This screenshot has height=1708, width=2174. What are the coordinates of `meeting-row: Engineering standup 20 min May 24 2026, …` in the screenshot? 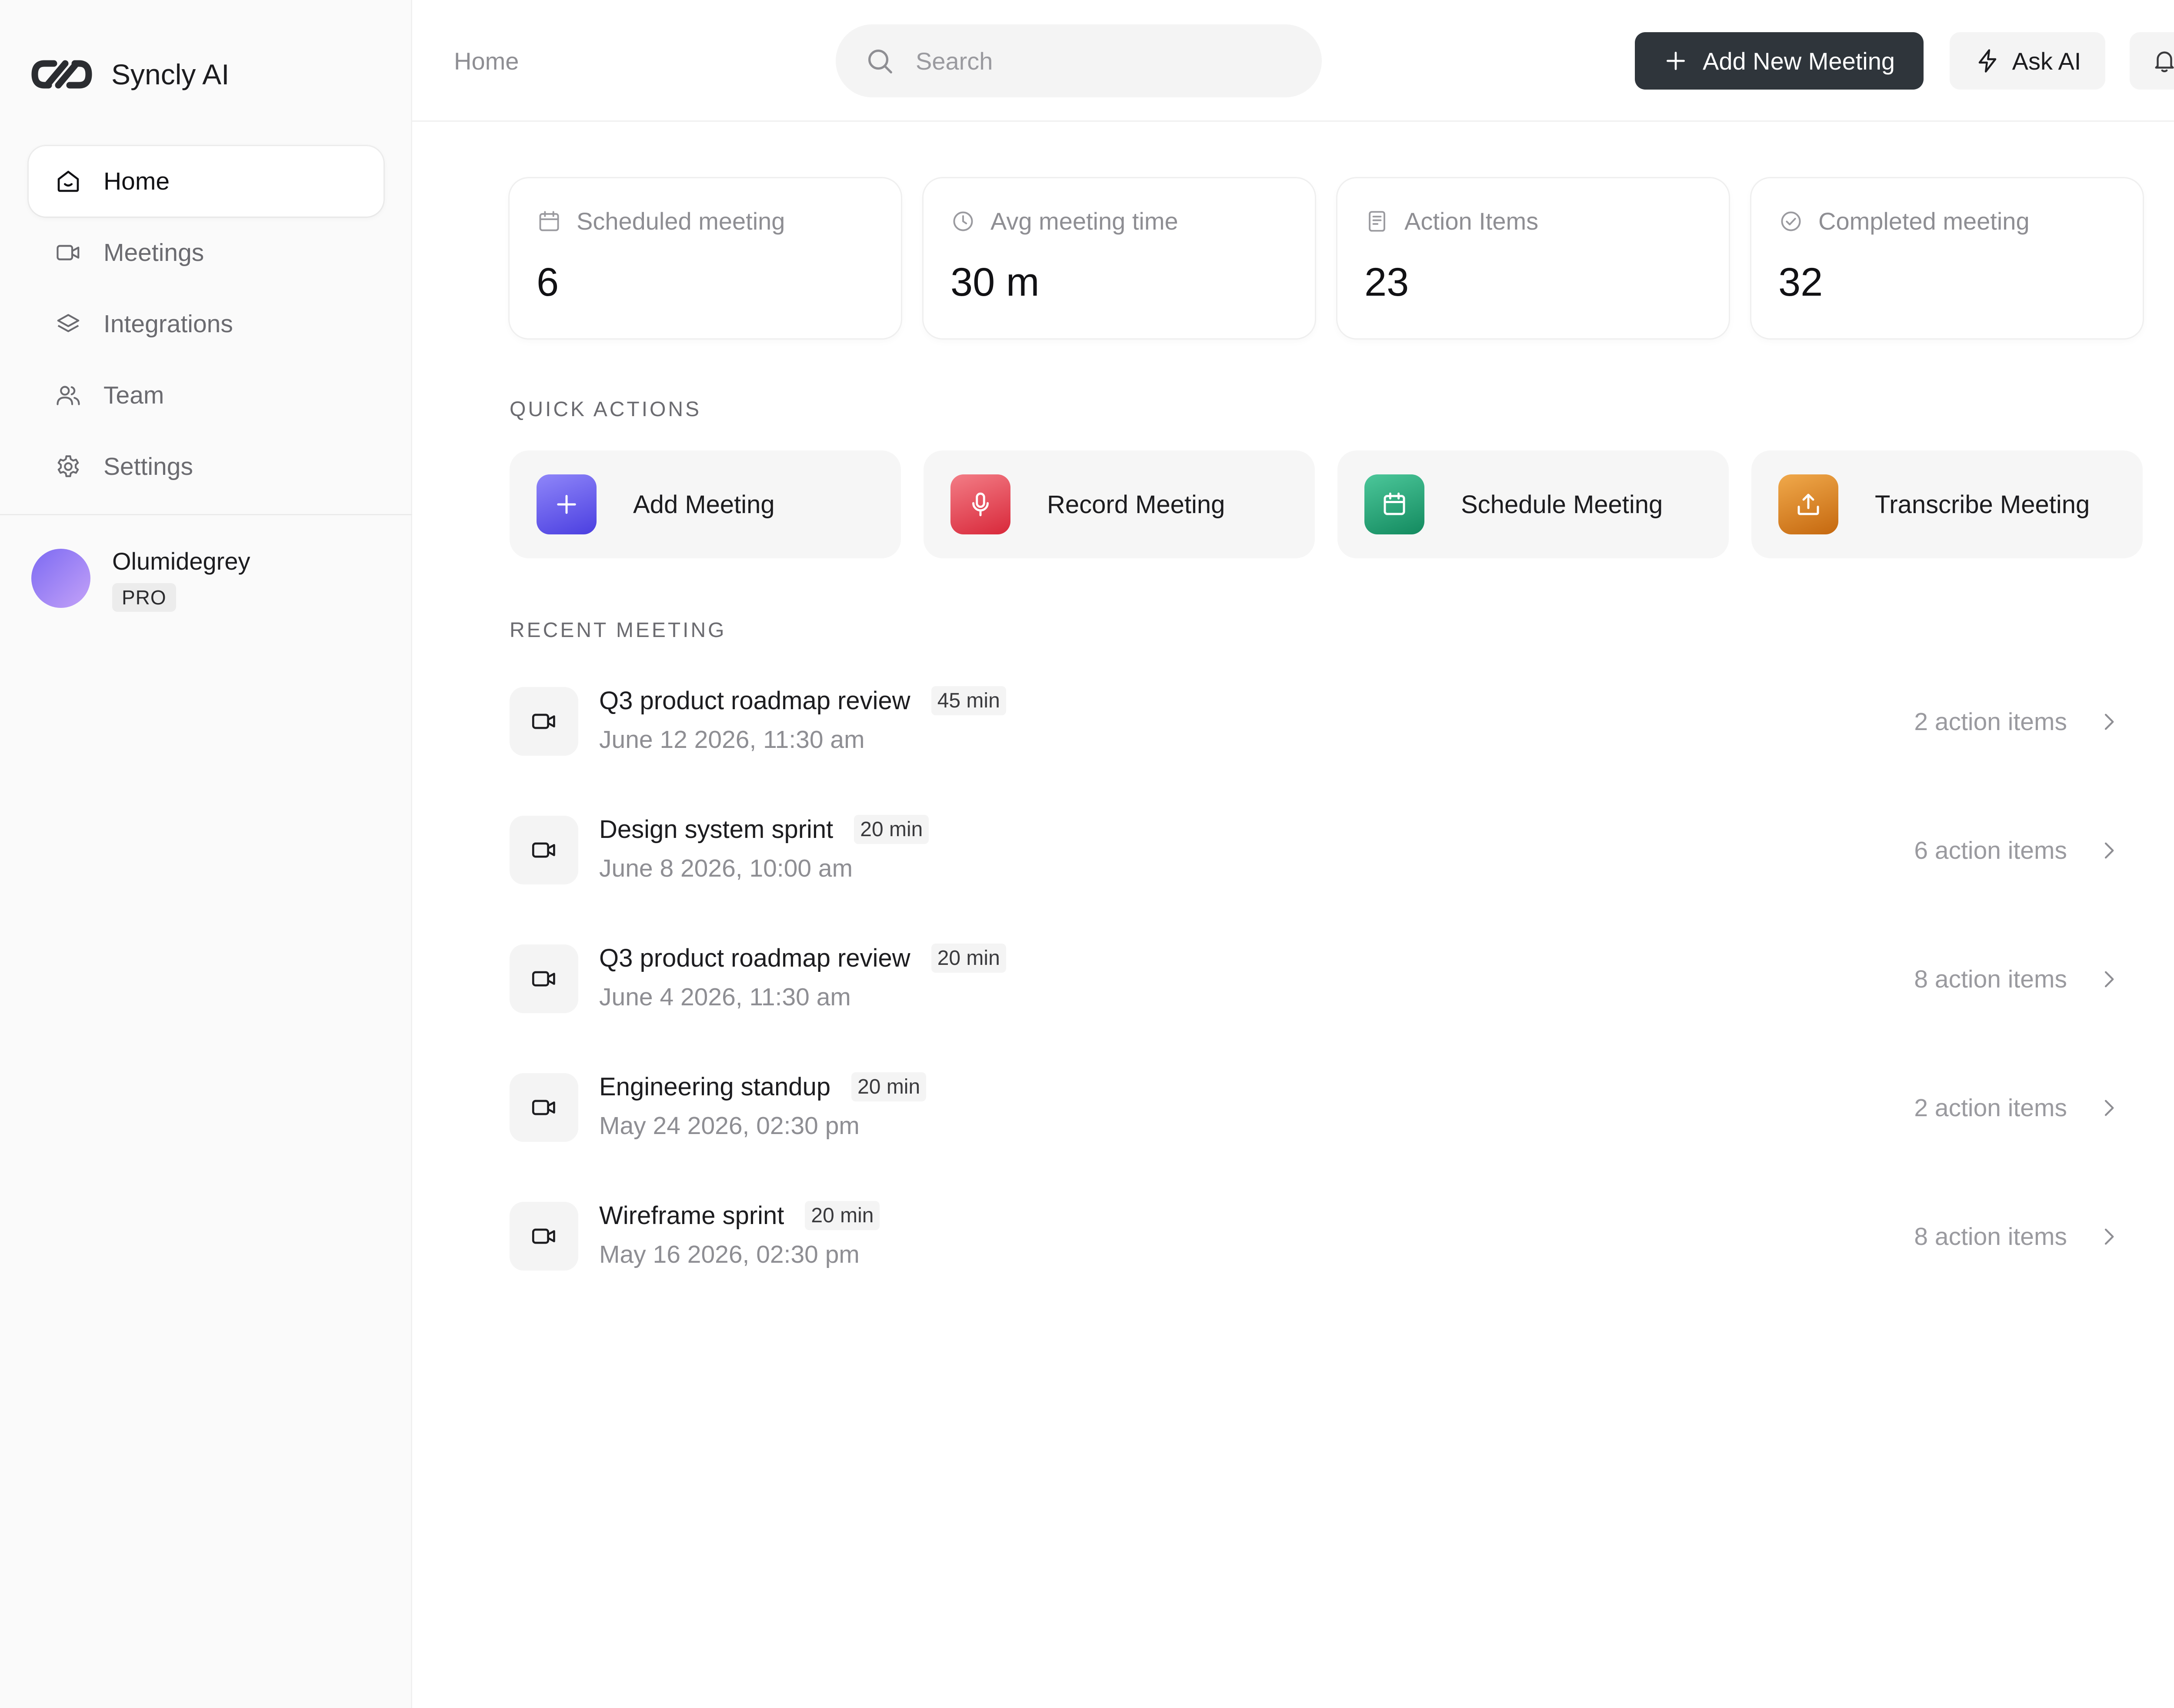 It's located at (1315, 1134).